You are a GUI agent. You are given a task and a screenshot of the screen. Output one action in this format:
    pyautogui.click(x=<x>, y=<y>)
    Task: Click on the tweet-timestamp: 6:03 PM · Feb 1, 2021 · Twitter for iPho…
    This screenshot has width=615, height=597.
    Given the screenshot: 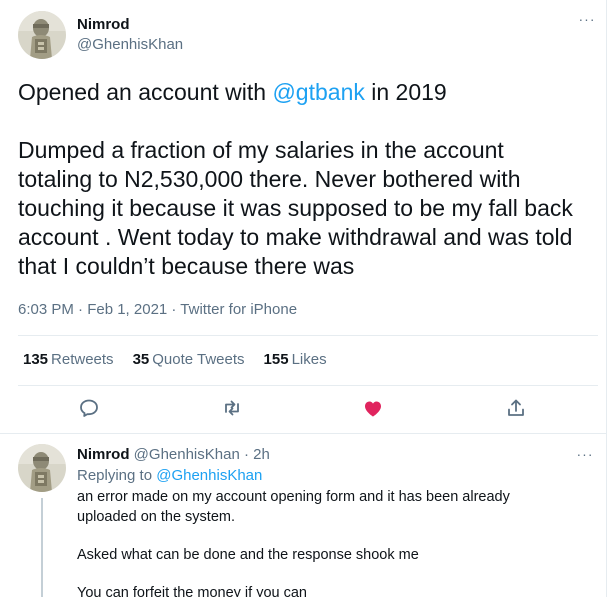 What is the action you would take?
    pyautogui.click(x=157, y=310)
    